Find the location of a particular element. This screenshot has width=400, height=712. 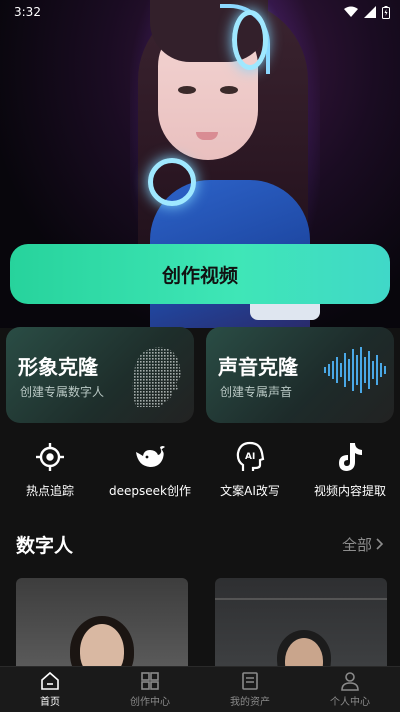

headphone-left is located at coordinates (172, 182).